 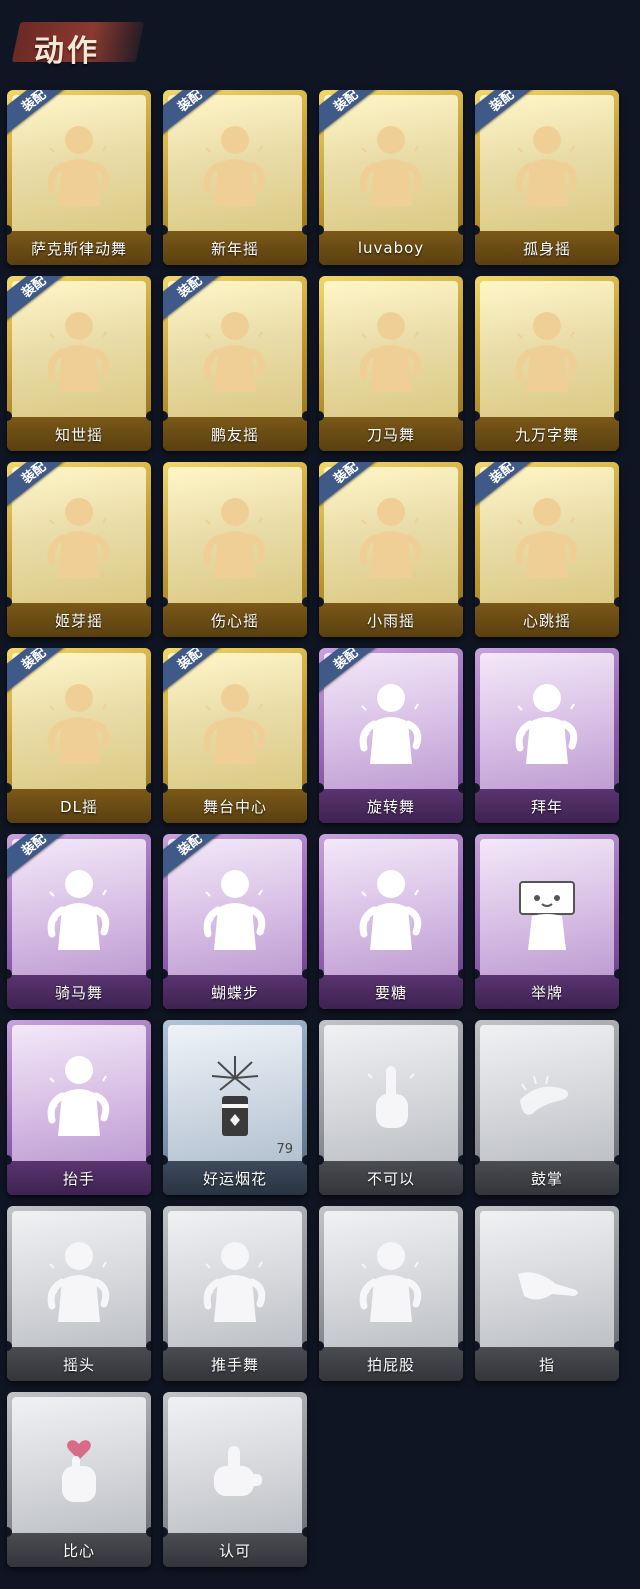 I want to click on item-count: 79, so click(x=284, y=1149).